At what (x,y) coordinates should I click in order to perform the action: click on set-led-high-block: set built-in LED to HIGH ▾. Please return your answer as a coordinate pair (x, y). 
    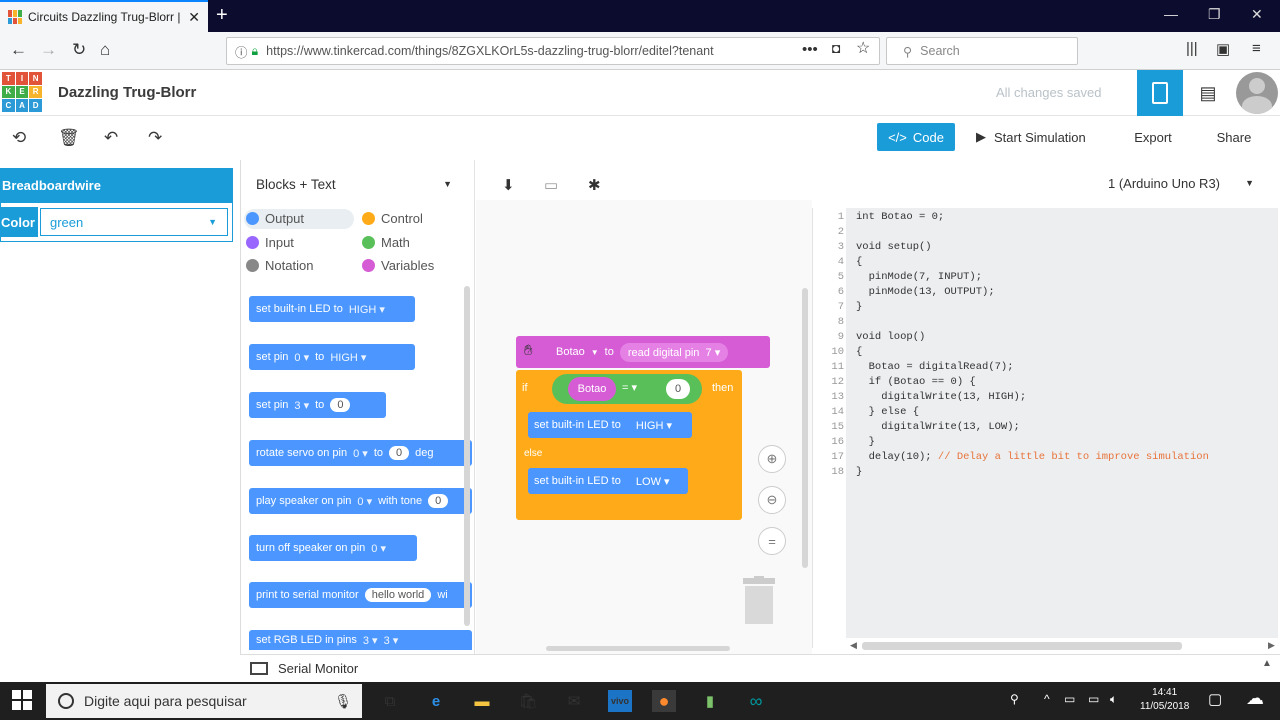
    Looking at the image, I should click on (610, 425).